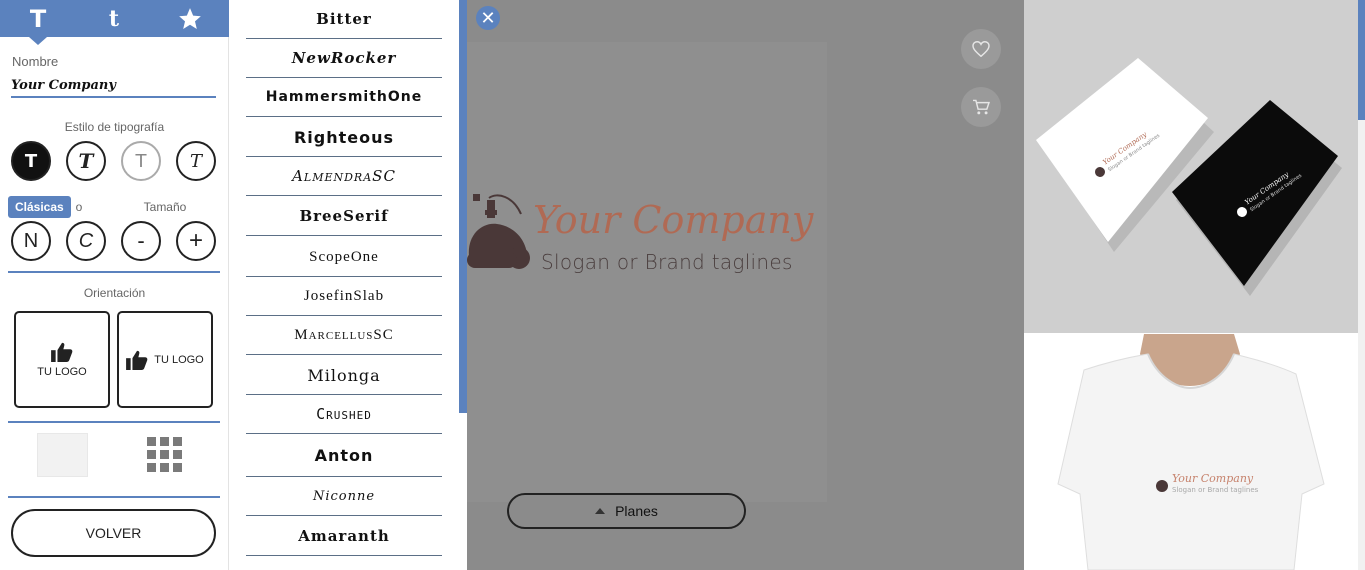 Image resolution: width=1365 pixels, height=570 pixels. What do you see at coordinates (164, 454) in the screenshot?
I see `grid-icon` at bounding box center [164, 454].